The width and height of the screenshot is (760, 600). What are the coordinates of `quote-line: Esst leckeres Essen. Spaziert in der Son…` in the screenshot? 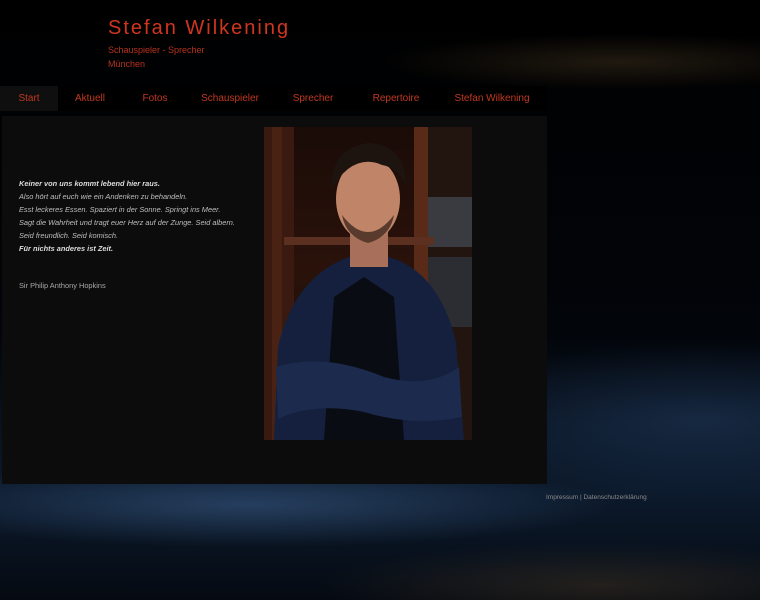 It's located at (120, 209).